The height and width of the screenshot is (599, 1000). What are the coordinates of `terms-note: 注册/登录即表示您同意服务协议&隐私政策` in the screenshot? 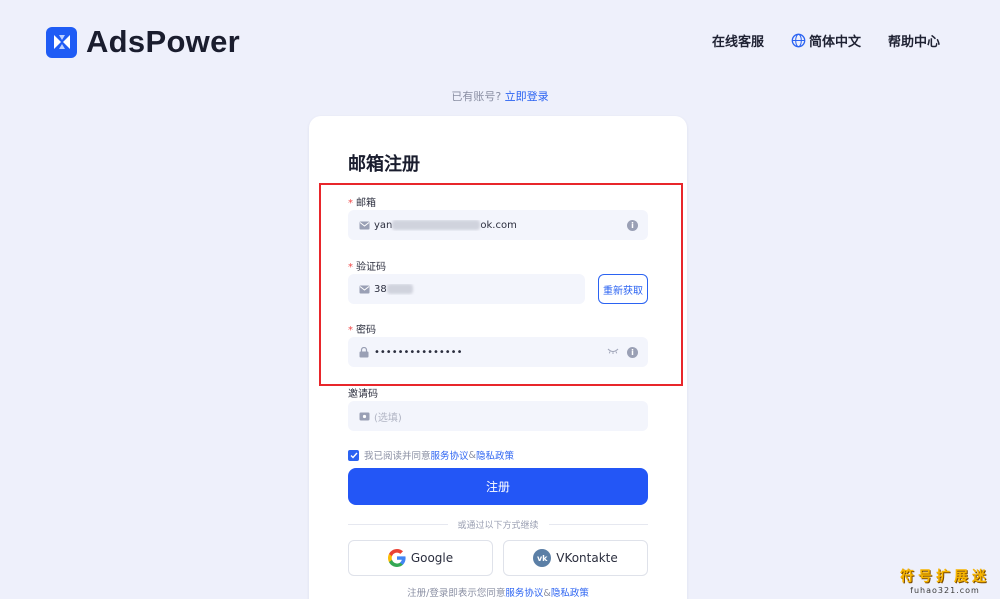 It's located at (498, 592).